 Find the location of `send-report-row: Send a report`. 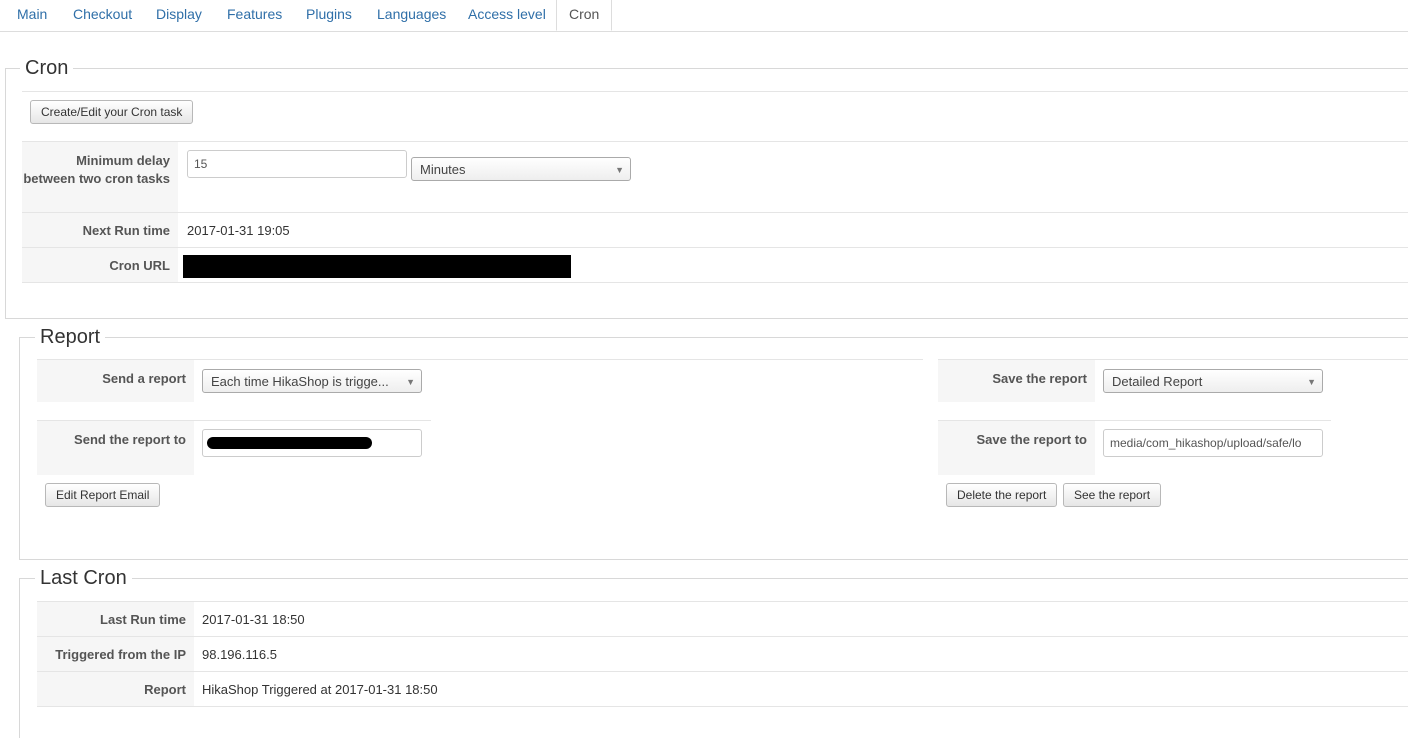

send-report-row: Send a report is located at coordinates (480, 380).